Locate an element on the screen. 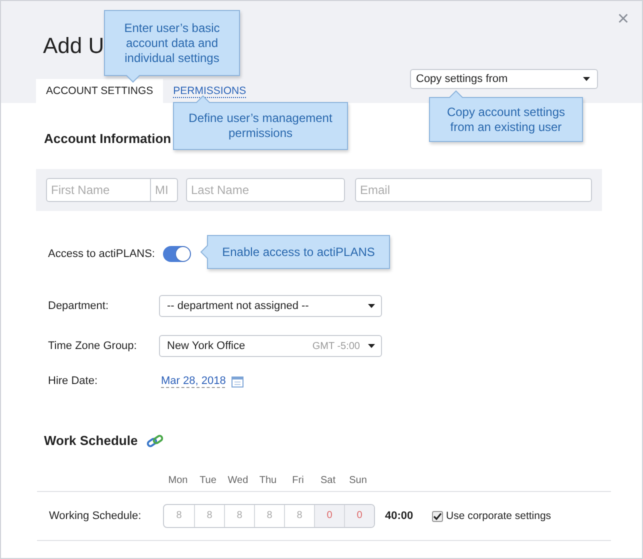  checkbox is located at coordinates (437, 516).